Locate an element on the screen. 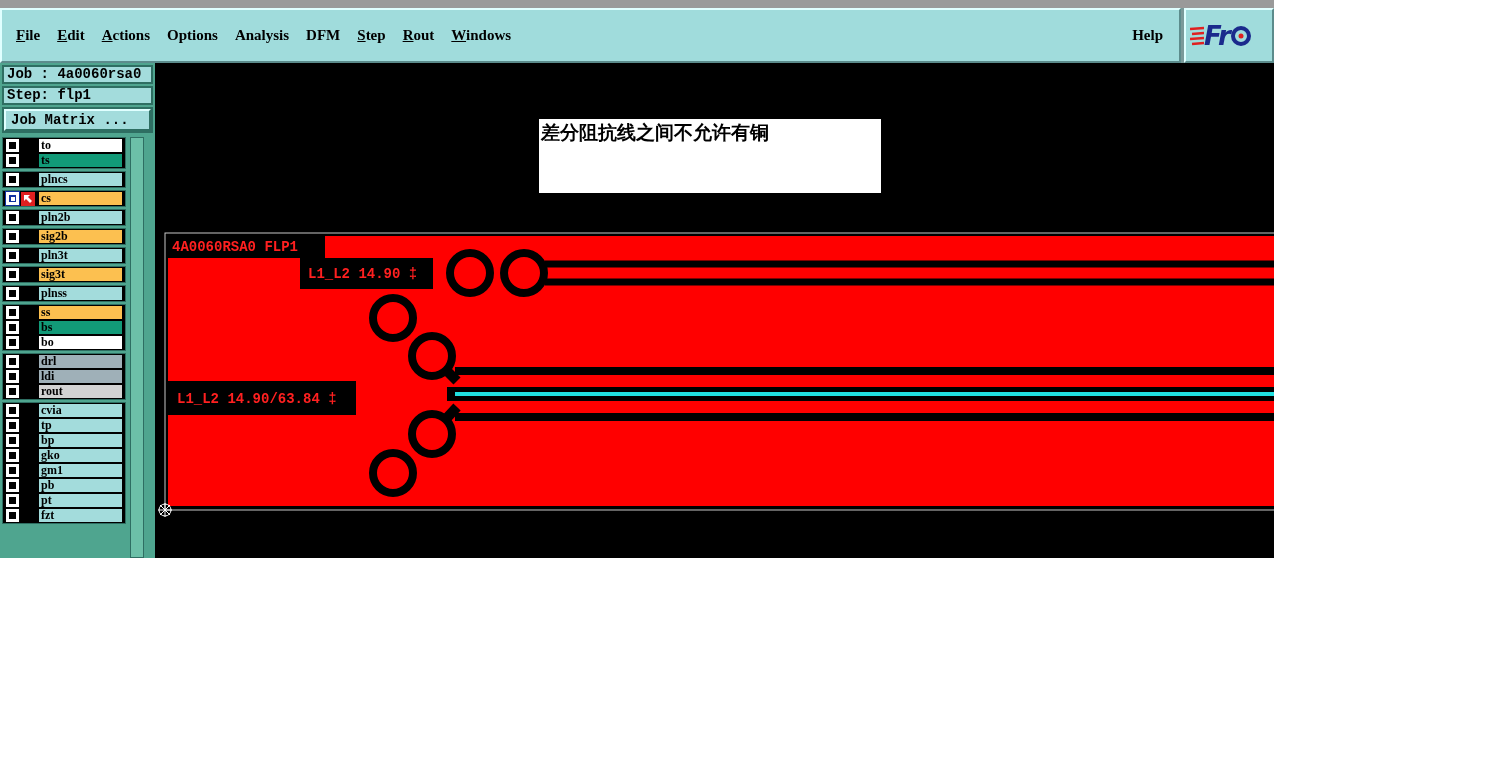 The height and width of the screenshot is (757, 1510). scrollbar is located at coordinates (137, 347).